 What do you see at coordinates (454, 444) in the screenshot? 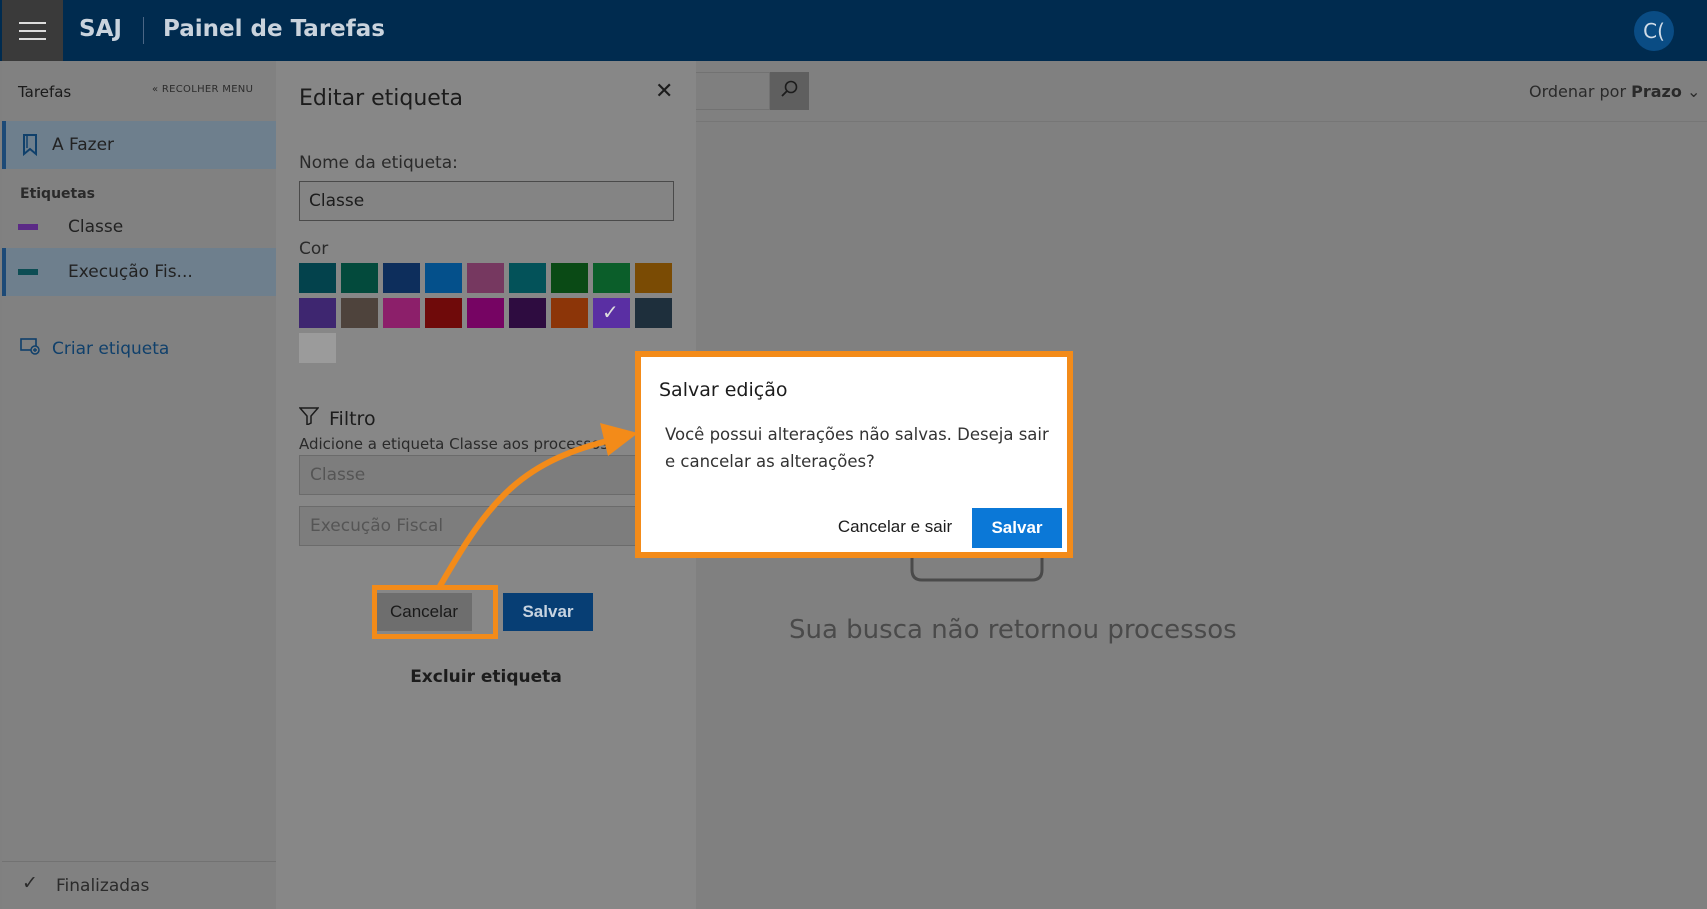
I see `filter-description: Adicione a etiqueta Classe aos processos` at bounding box center [454, 444].